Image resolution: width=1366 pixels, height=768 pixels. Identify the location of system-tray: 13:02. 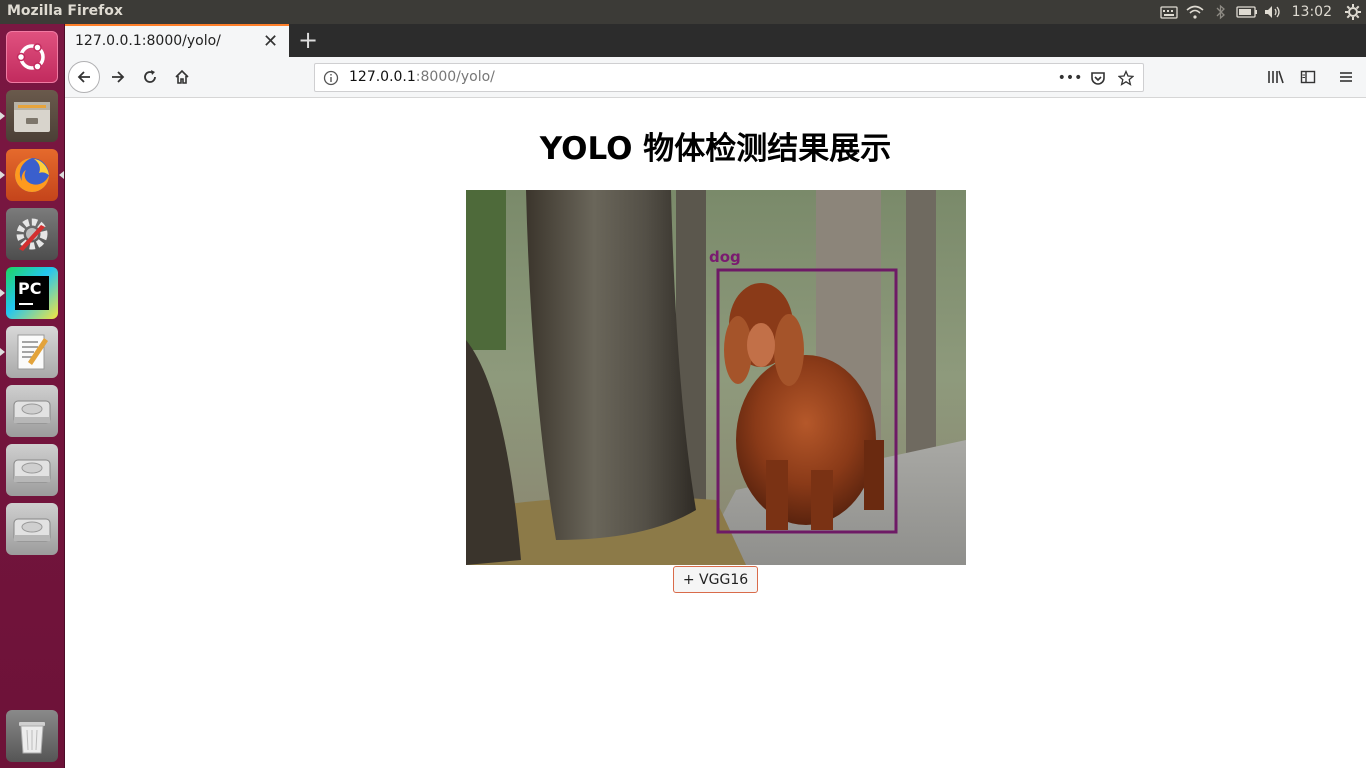
(1261, 12).